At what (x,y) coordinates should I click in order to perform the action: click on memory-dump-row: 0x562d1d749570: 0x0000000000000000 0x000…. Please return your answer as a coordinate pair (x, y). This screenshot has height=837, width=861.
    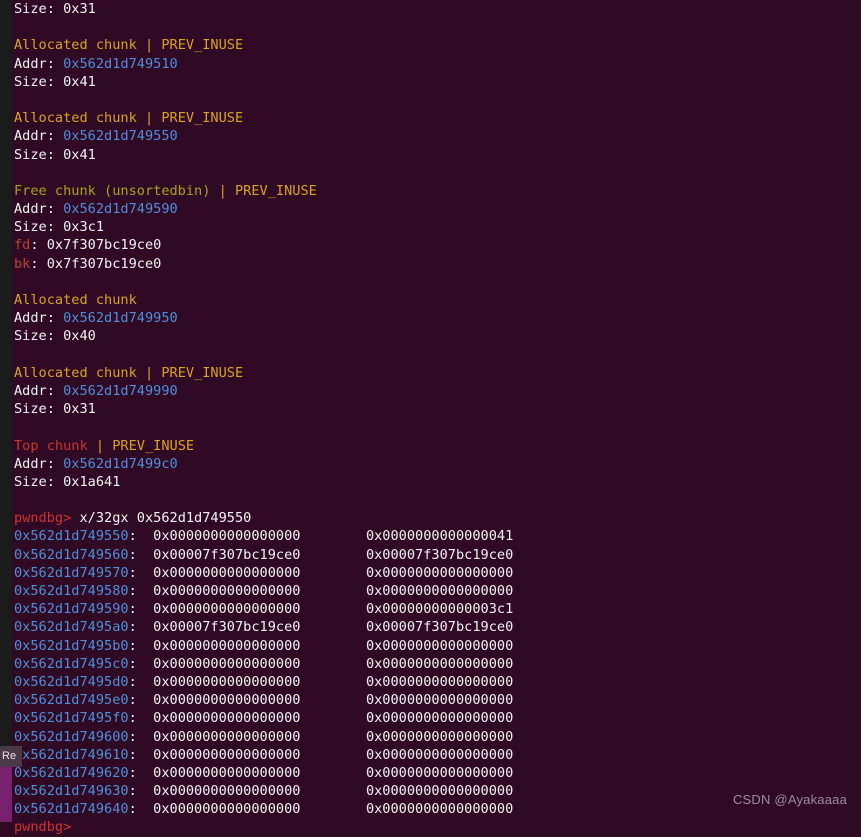
    Looking at the image, I should click on (430, 573).